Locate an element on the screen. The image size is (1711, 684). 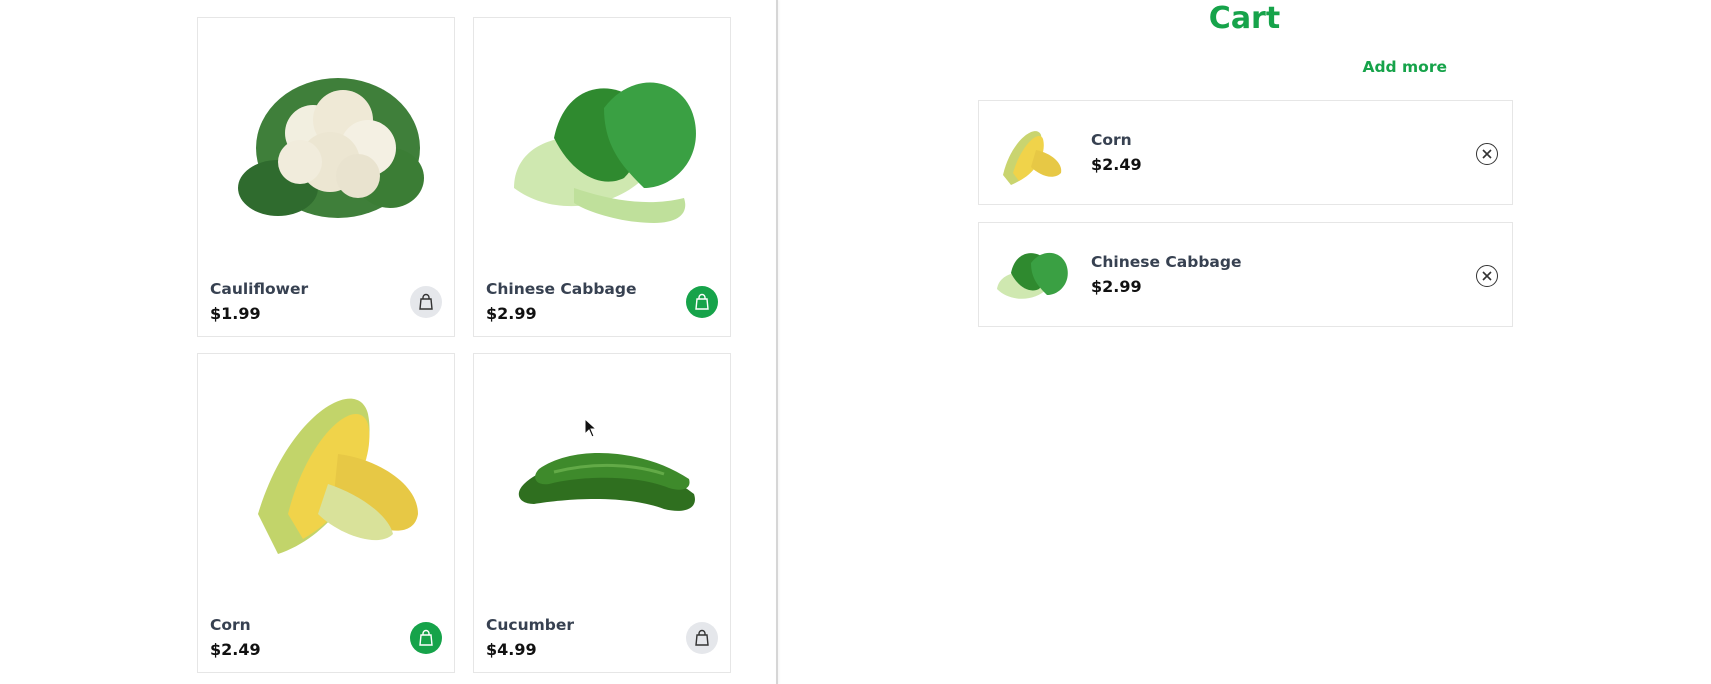
mouse-cursor-icon is located at coordinates (591, 428).